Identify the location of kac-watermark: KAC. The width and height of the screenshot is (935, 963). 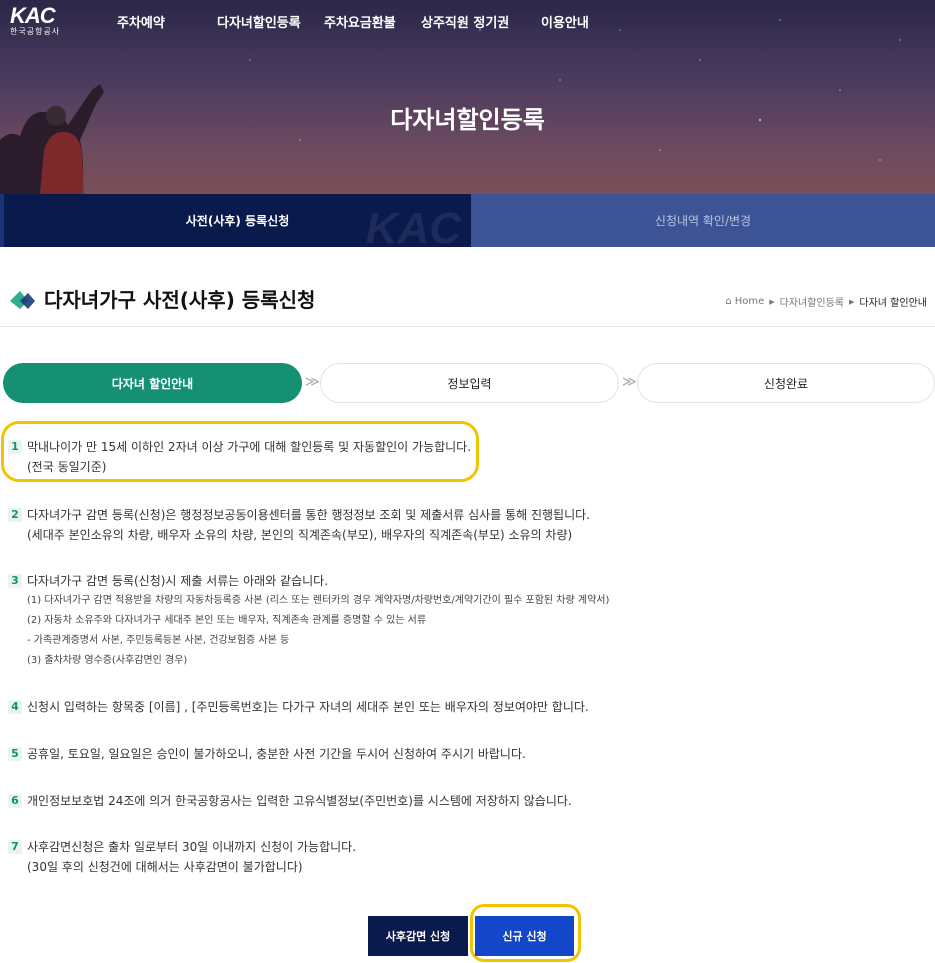
(413, 225).